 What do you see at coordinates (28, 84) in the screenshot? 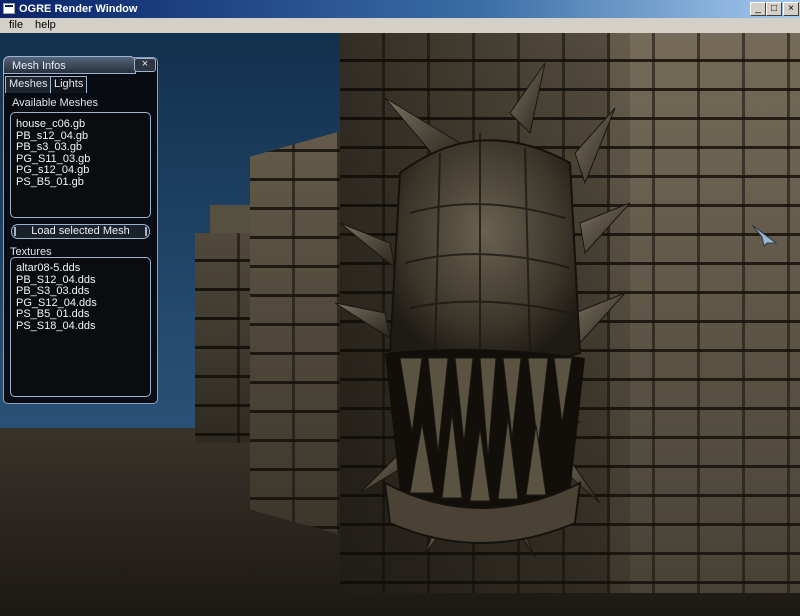
I see `tab-meshes: Meshes` at bounding box center [28, 84].